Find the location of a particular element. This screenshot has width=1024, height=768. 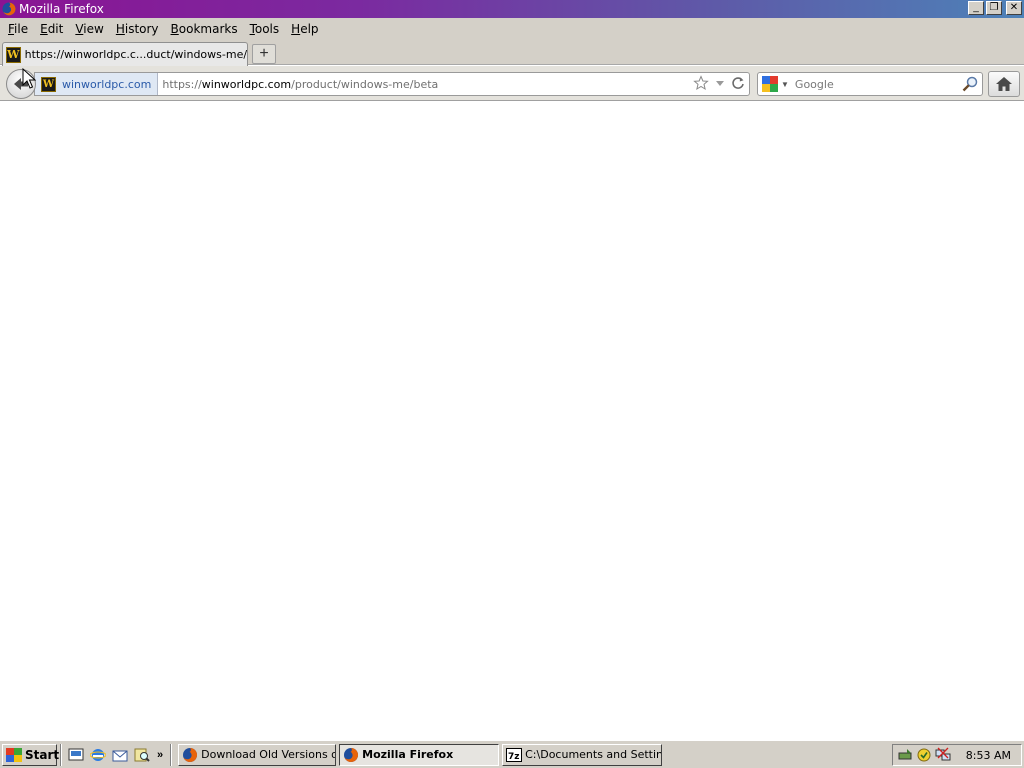

menu-edit: Edit is located at coordinates (51, 29).